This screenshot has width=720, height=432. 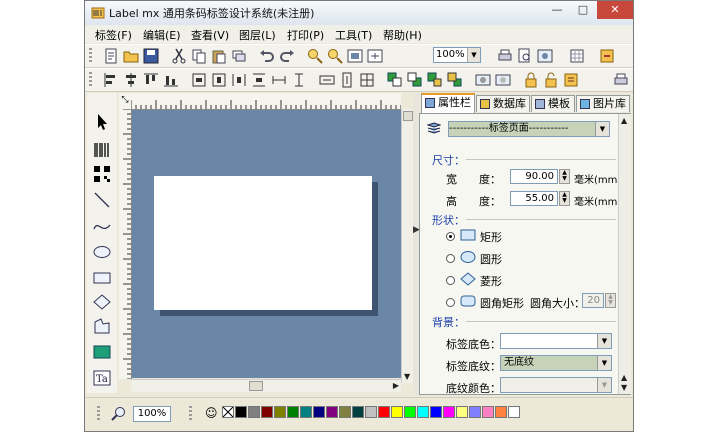 What do you see at coordinates (624, 120) in the screenshot?
I see `scroll-up-icon: ▲` at bounding box center [624, 120].